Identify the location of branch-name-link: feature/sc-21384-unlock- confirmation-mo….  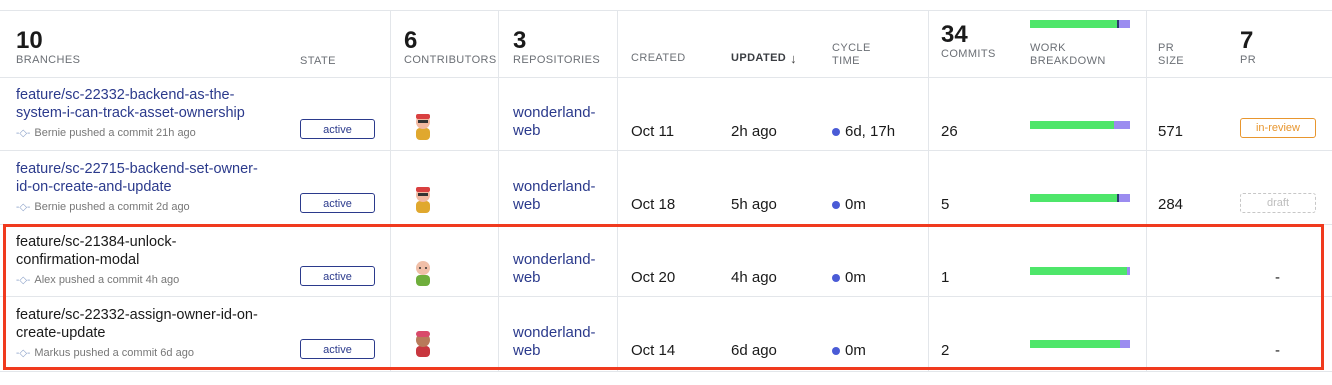
(97, 251).